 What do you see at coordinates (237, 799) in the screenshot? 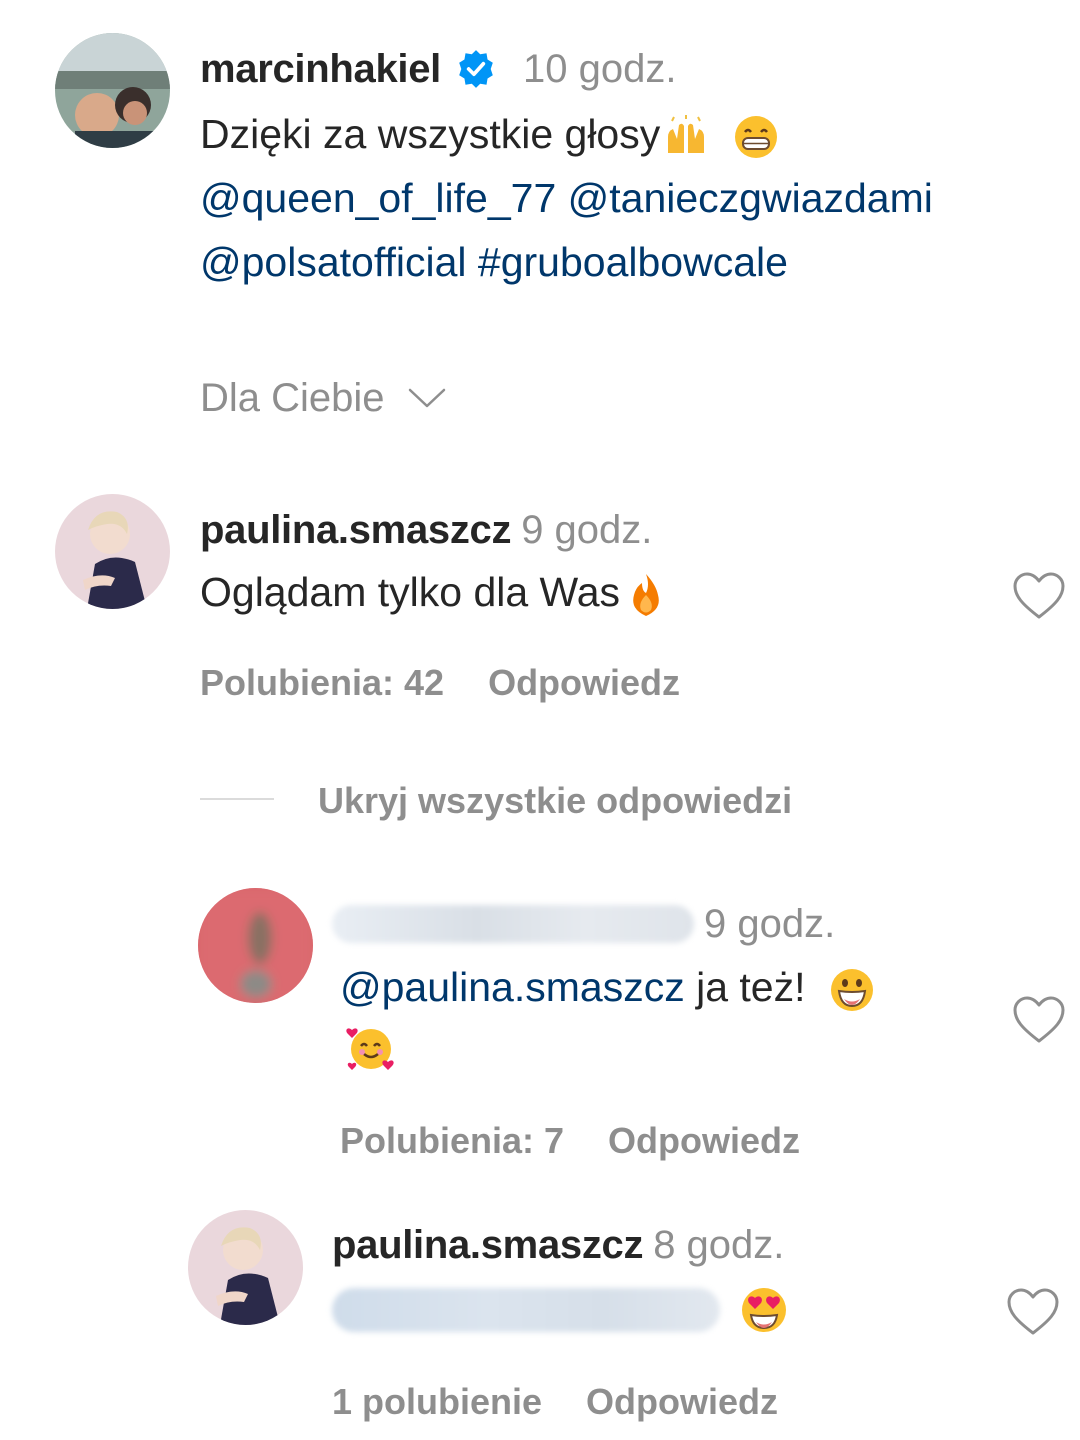
I see `divider-line` at bounding box center [237, 799].